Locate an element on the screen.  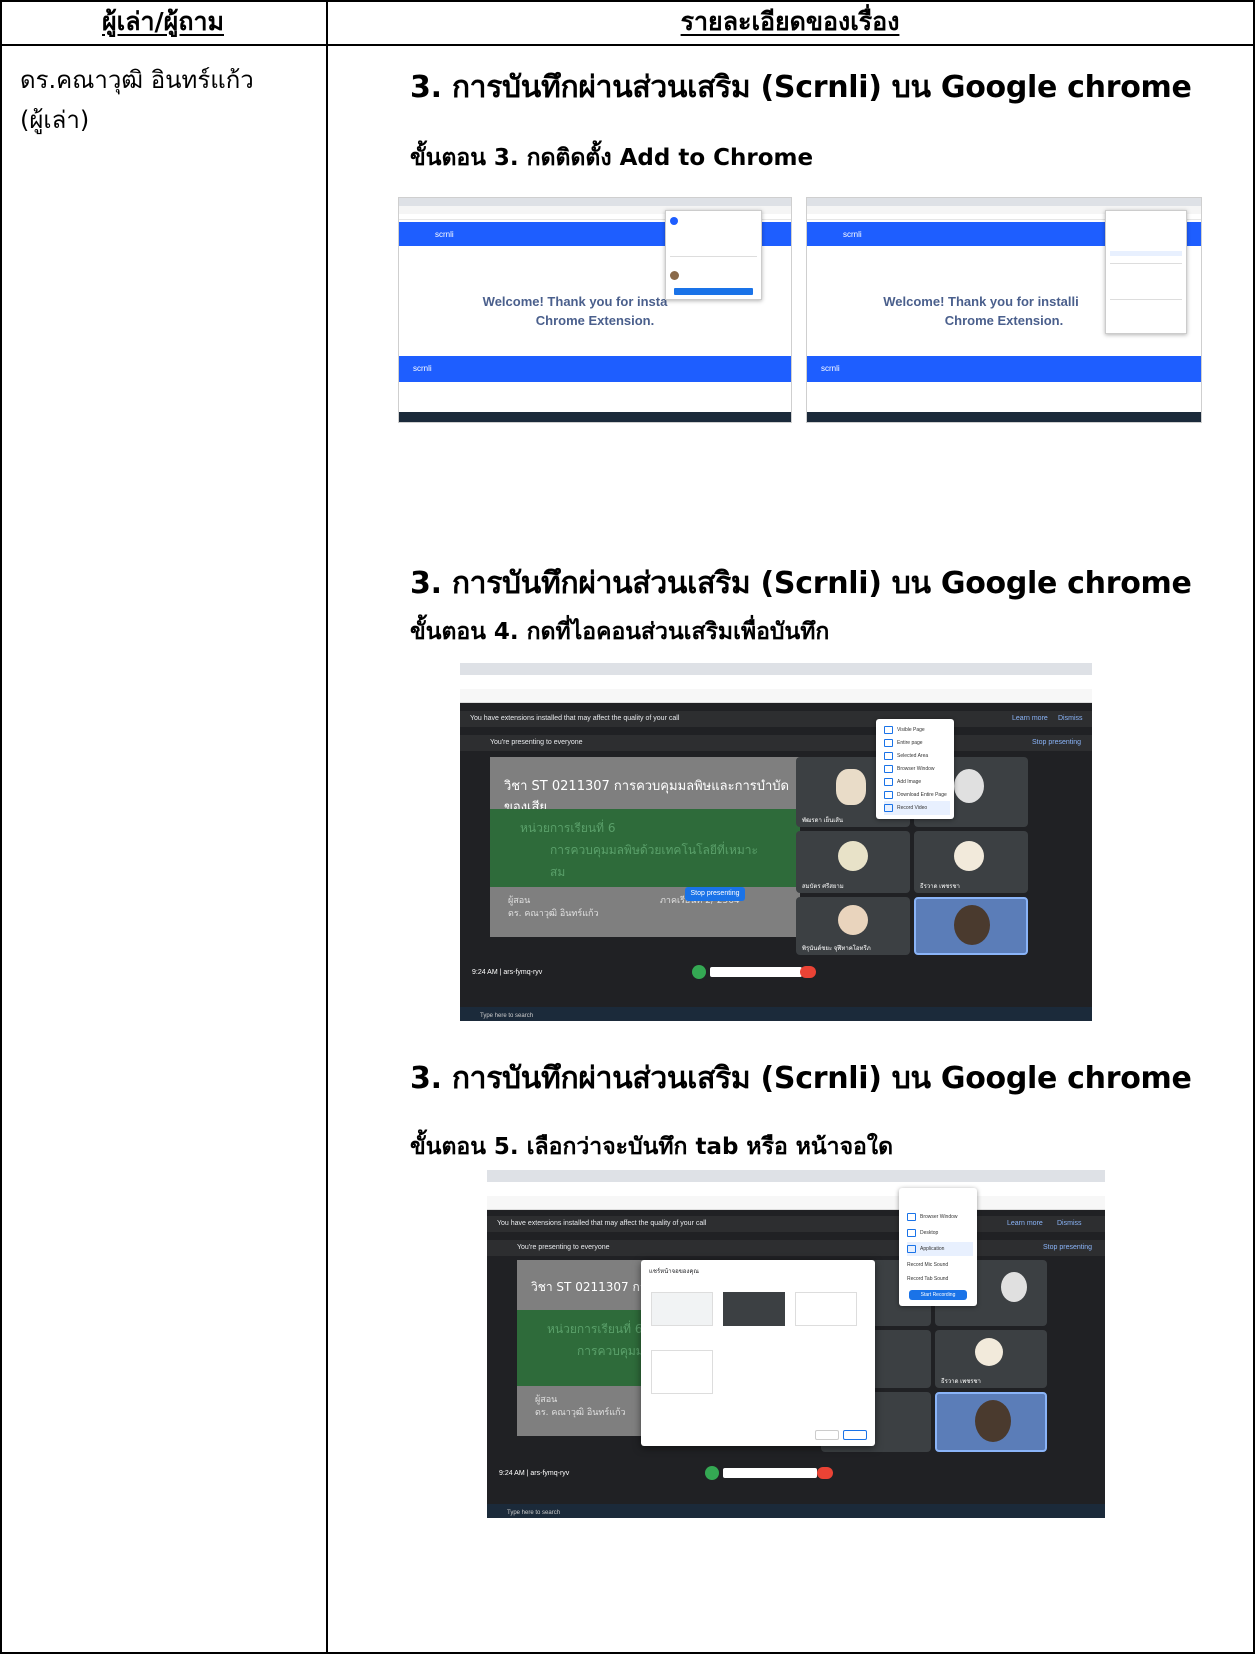
teller-cell: ดร.คณาวุฒิ อินทร์แก้ว (ผู้เล่า) is located at coordinates (137, 100).